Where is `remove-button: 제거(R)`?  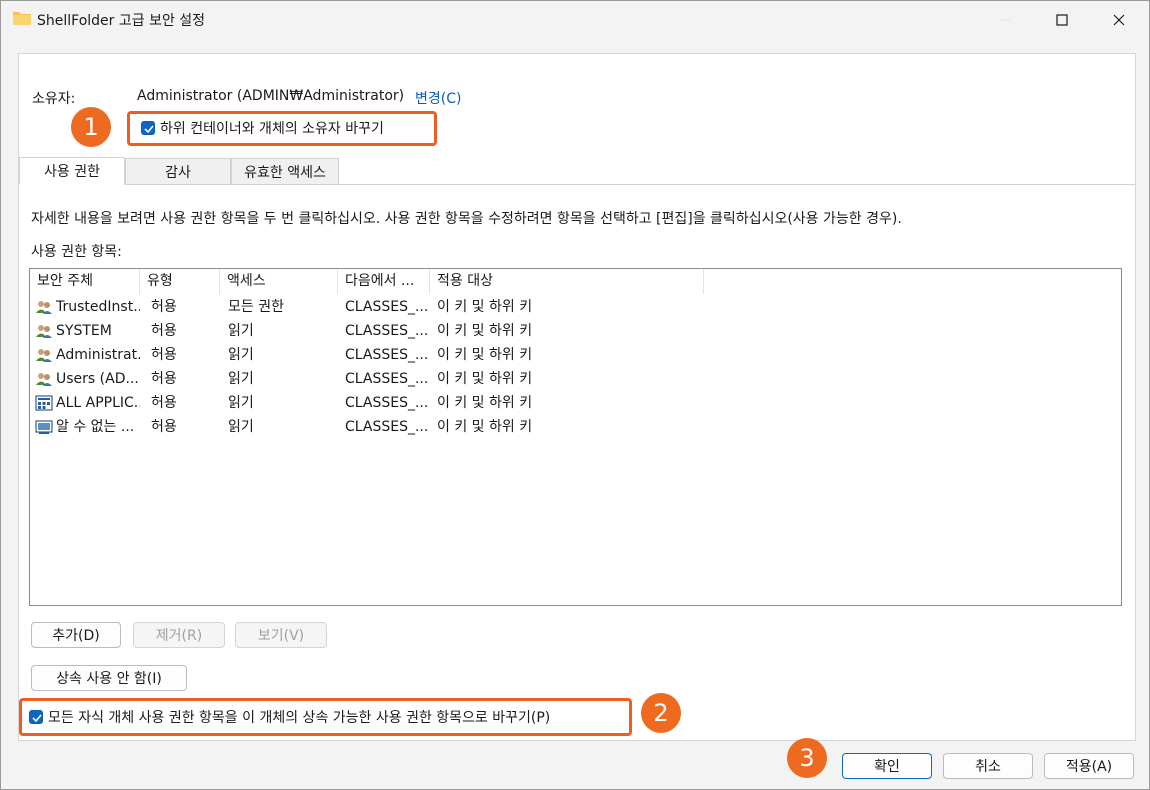
remove-button: 제거(R) is located at coordinates (179, 635).